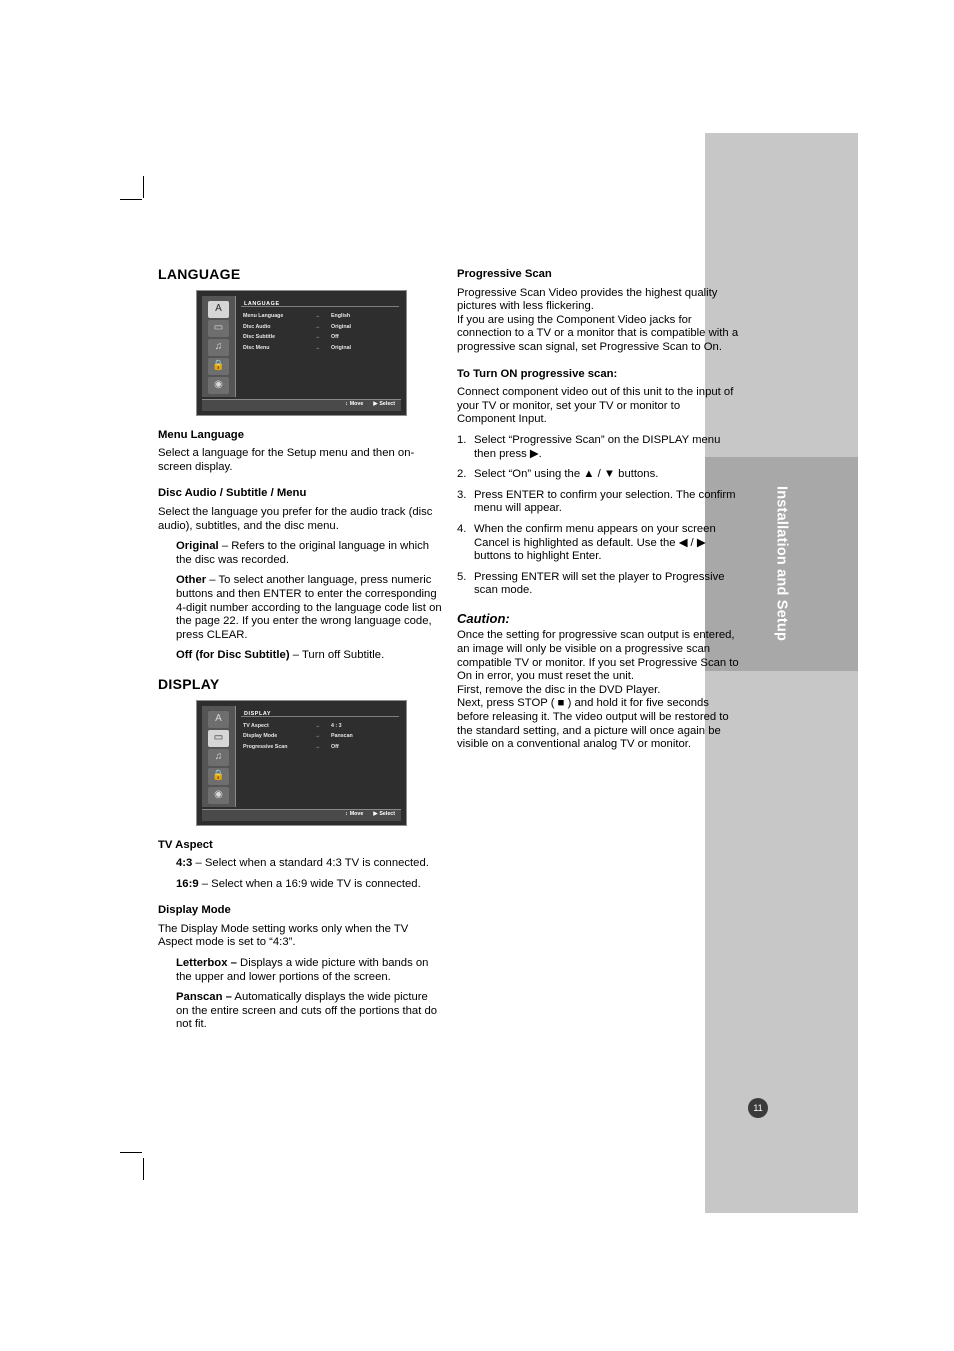  What do you see at coordinates (204, 997) in the screenshot?
I see `panscan-term: Panscan –` at bounding box center [204, 997].